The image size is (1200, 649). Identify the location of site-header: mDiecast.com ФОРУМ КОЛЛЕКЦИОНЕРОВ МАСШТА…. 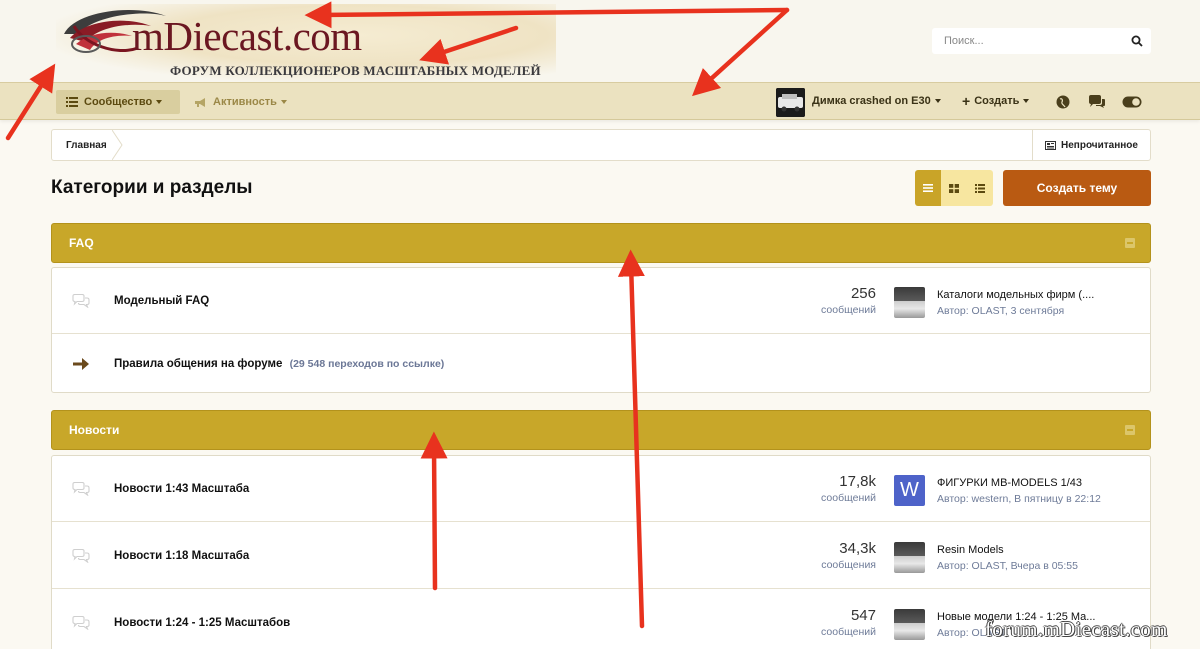
(600, 41).